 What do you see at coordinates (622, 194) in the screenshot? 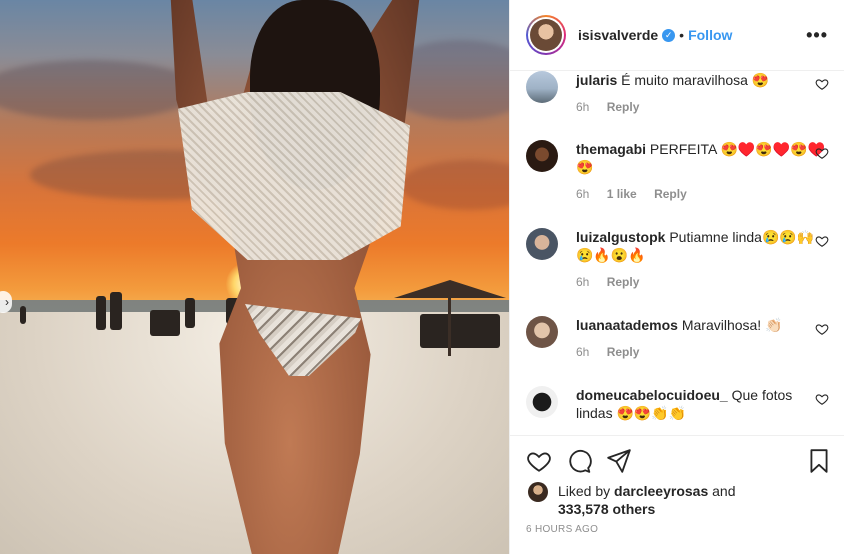
I see `comment-like-count: 1 like` at bounding box center [622, 194].